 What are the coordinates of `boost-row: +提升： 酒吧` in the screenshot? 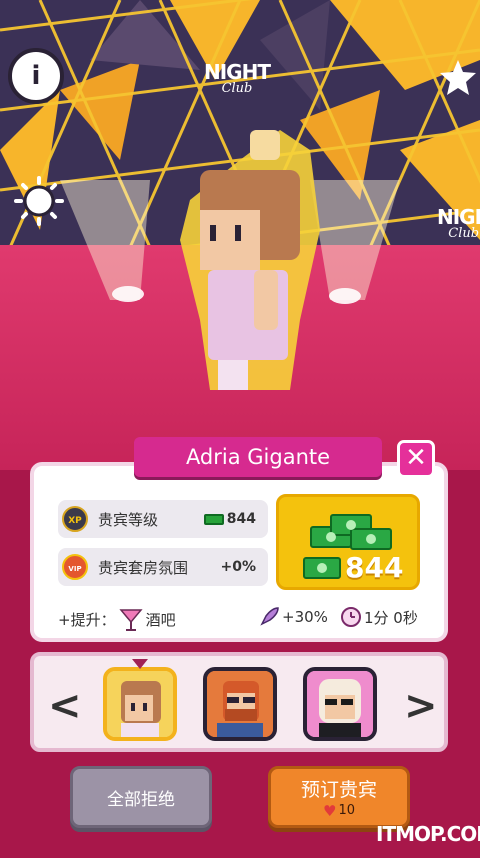 It's located at (117, 619).